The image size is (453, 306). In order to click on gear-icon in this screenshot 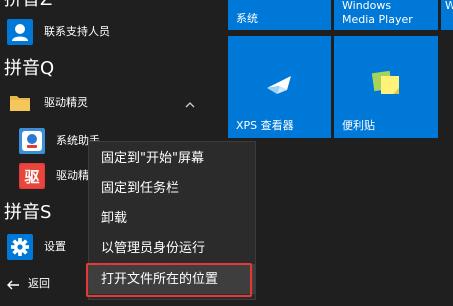, I will do `click(20, 247)`.